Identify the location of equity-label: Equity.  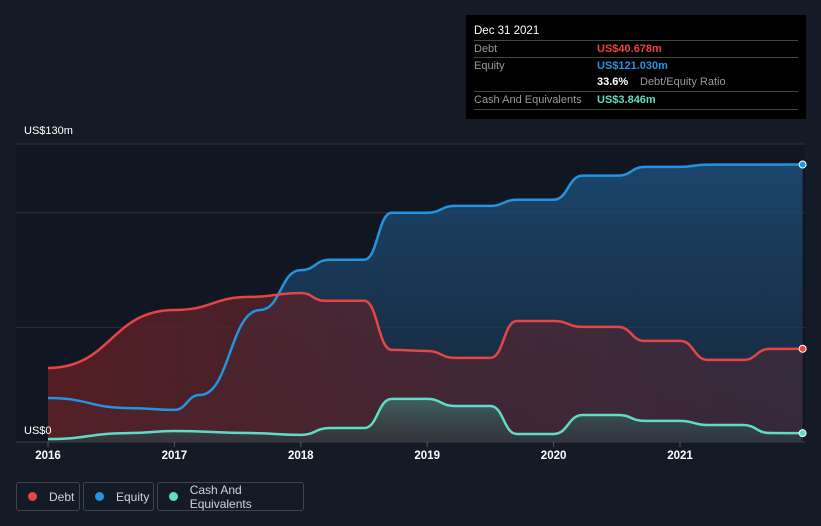
(489, 66).